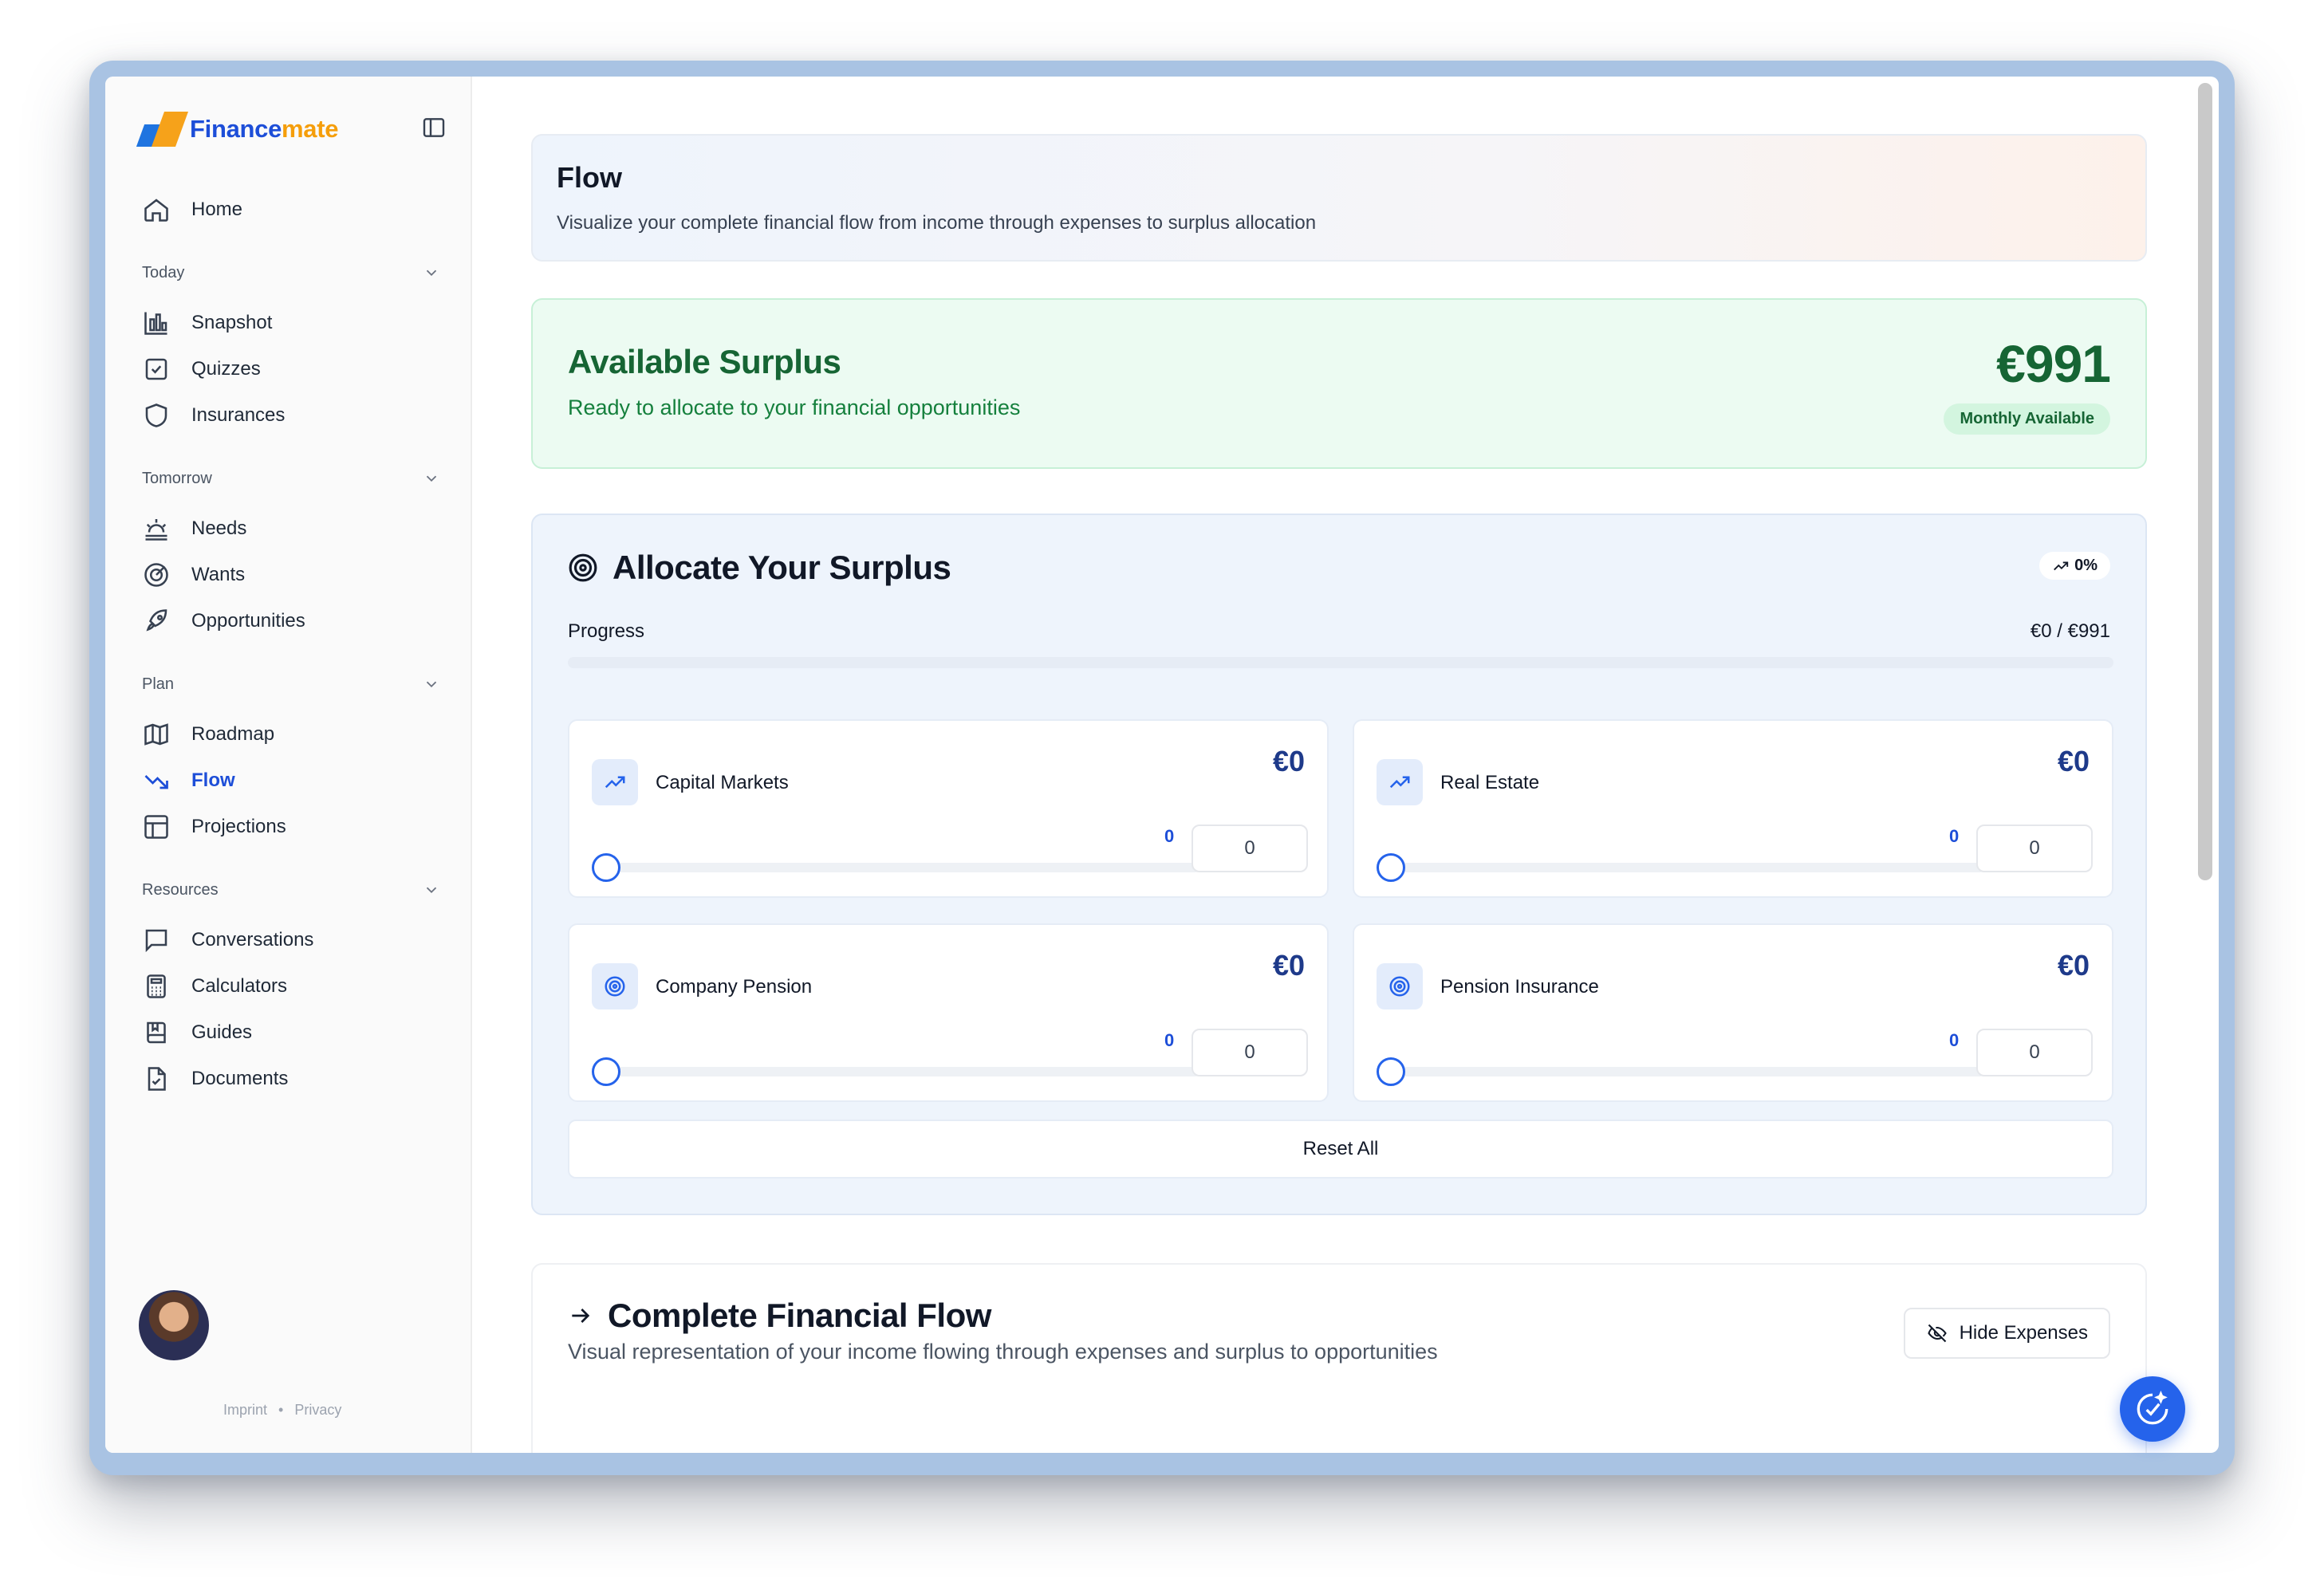 This screenshot has width=2324, height=1590. Describe the element at coordinates (723, 782) in the screenshot. I see `opportunity-name: Capital Markets` at that location.